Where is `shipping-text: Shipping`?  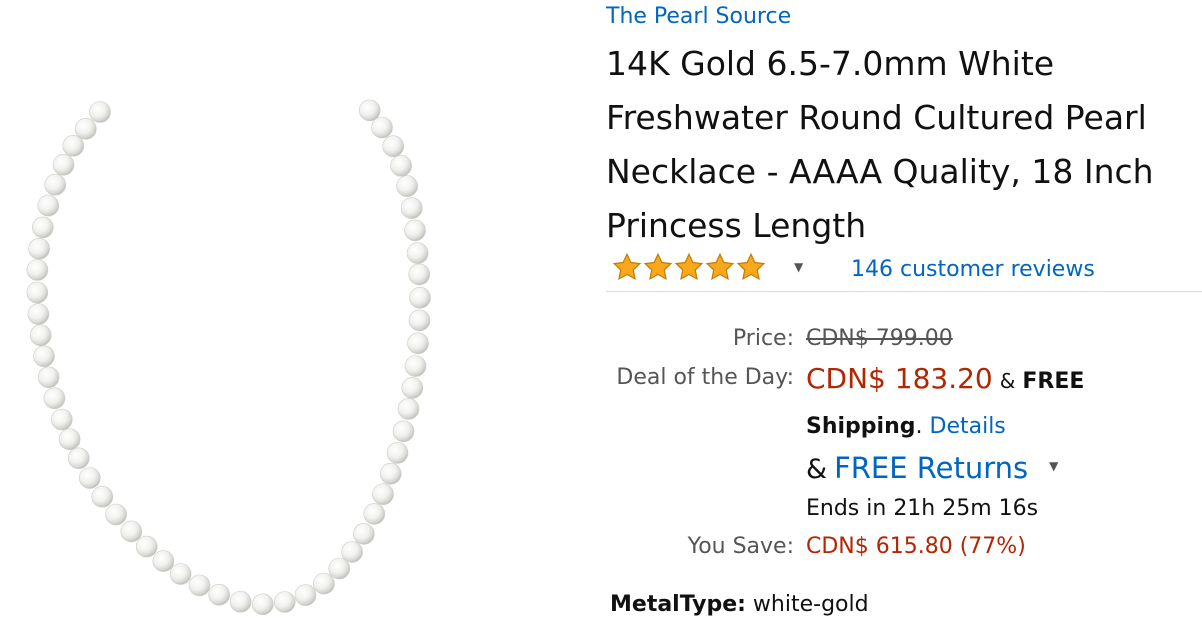 shipping-text: Shipping is located at coordinates (861, 426).